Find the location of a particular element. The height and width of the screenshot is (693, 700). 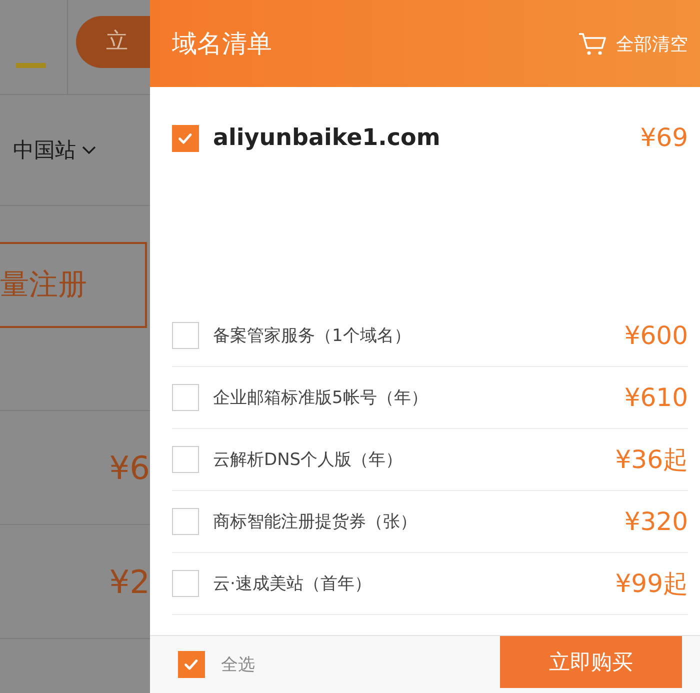

drawer-title: 域名清单 is located at coordinates (222, 44).